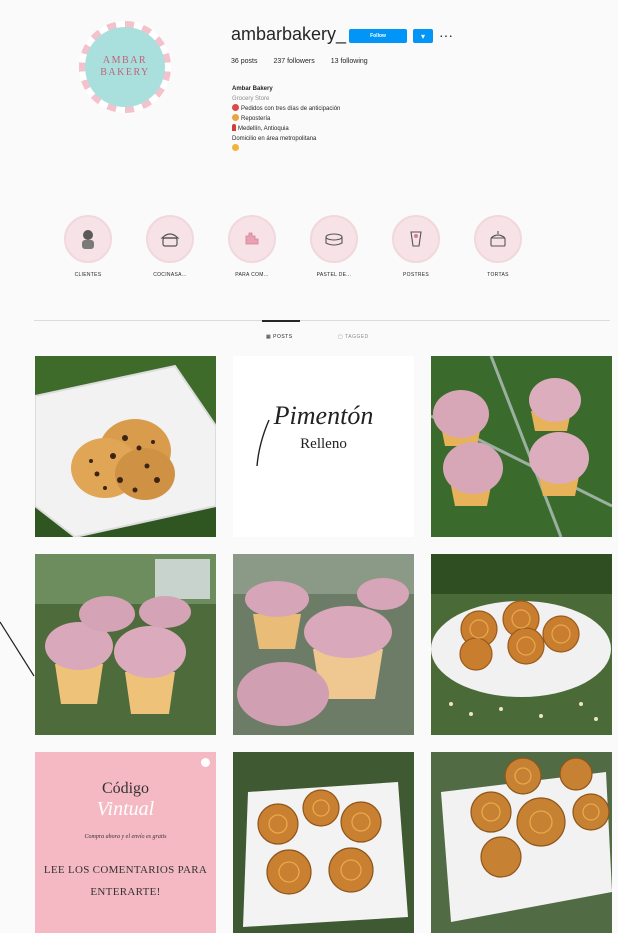 The height and width of the screenshot is (933, 618). I want to click on posts-count: 36 posts, so click(244, 61).